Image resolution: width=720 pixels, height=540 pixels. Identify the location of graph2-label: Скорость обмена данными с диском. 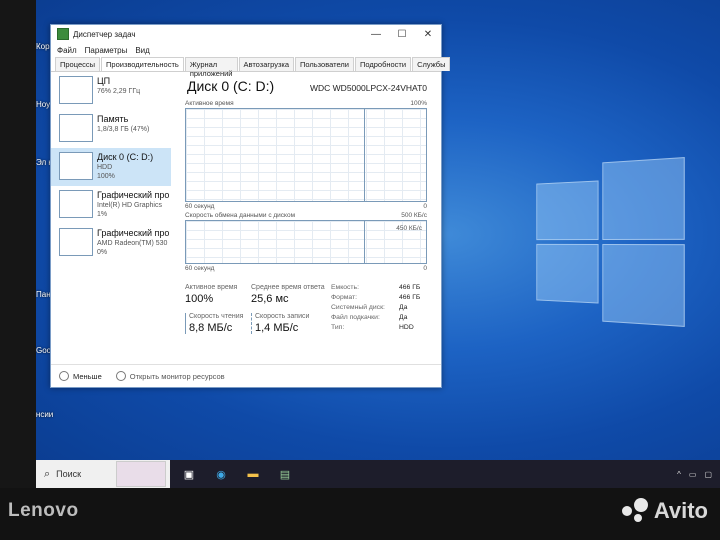
(240, 215).